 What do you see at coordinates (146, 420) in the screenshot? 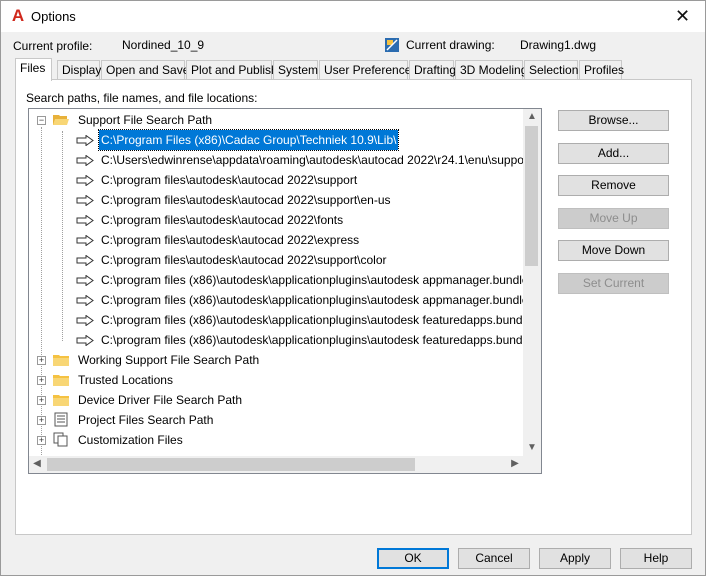
I see `tree-node-label: Project Files Search Path` at bounding box center [146, 420].